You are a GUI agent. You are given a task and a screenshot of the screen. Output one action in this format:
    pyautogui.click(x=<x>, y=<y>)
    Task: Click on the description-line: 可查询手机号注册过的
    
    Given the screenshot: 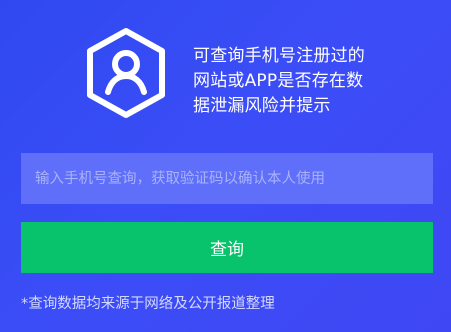 What is the action you would take?
    pyautogui.click(x=279, y=56)
    